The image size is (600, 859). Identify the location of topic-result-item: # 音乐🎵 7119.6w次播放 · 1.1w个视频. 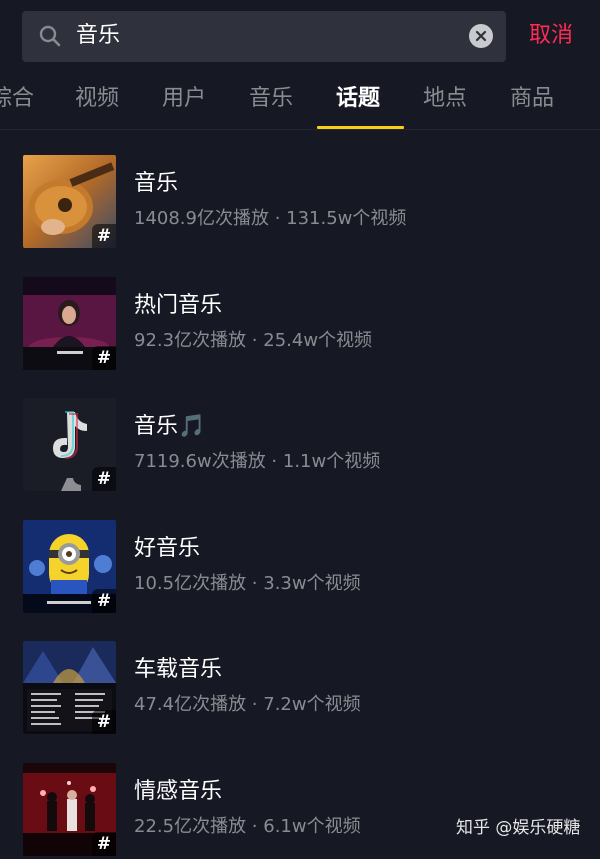
(300, 446).